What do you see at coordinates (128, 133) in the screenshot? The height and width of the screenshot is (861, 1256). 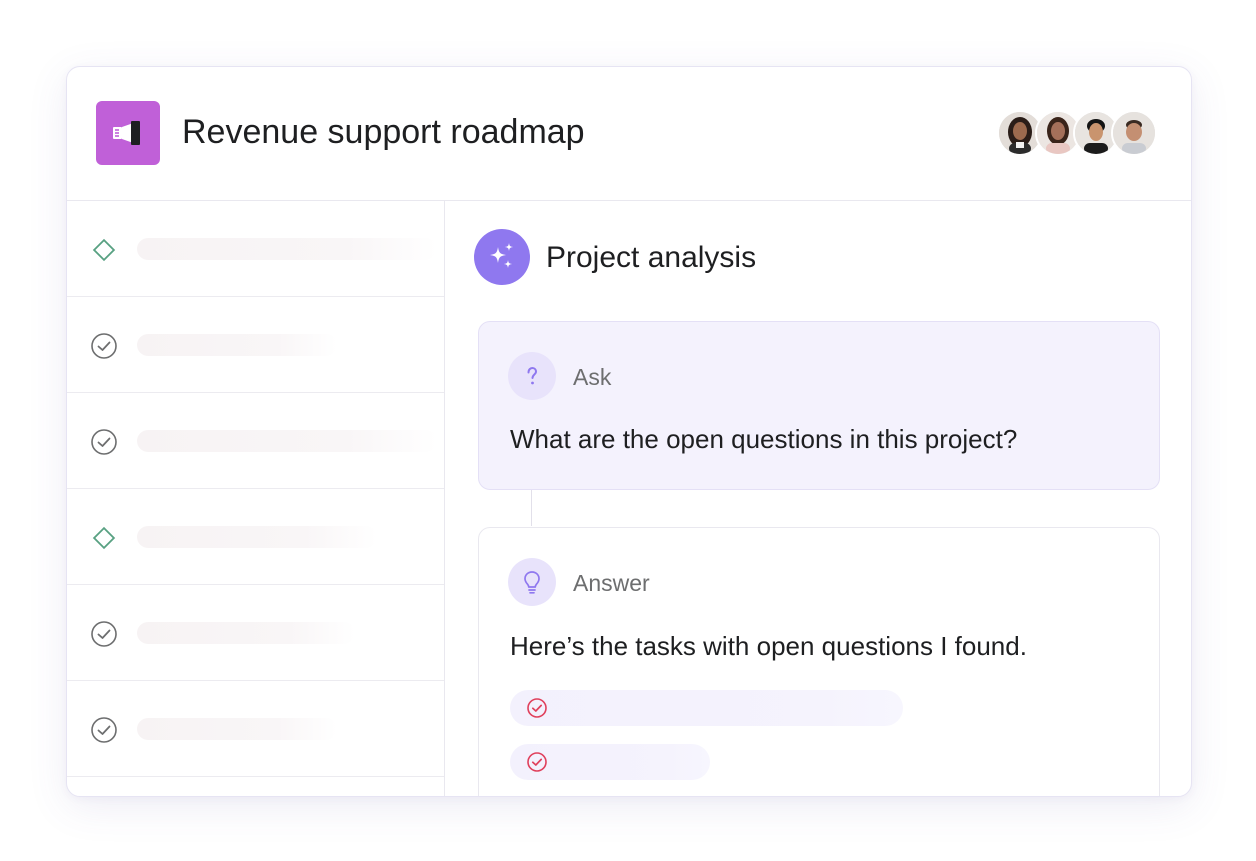 I see `megaphone-icon` at bounding box center [128, 133].